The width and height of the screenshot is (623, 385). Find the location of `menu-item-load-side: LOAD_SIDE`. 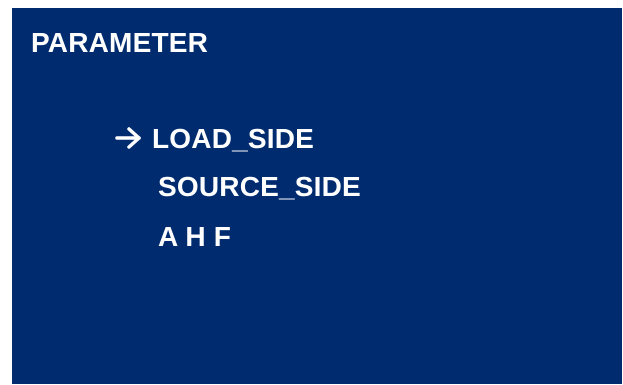

menu-item-load-side: LOAD_SIDE is located at coordinates (214, 139).